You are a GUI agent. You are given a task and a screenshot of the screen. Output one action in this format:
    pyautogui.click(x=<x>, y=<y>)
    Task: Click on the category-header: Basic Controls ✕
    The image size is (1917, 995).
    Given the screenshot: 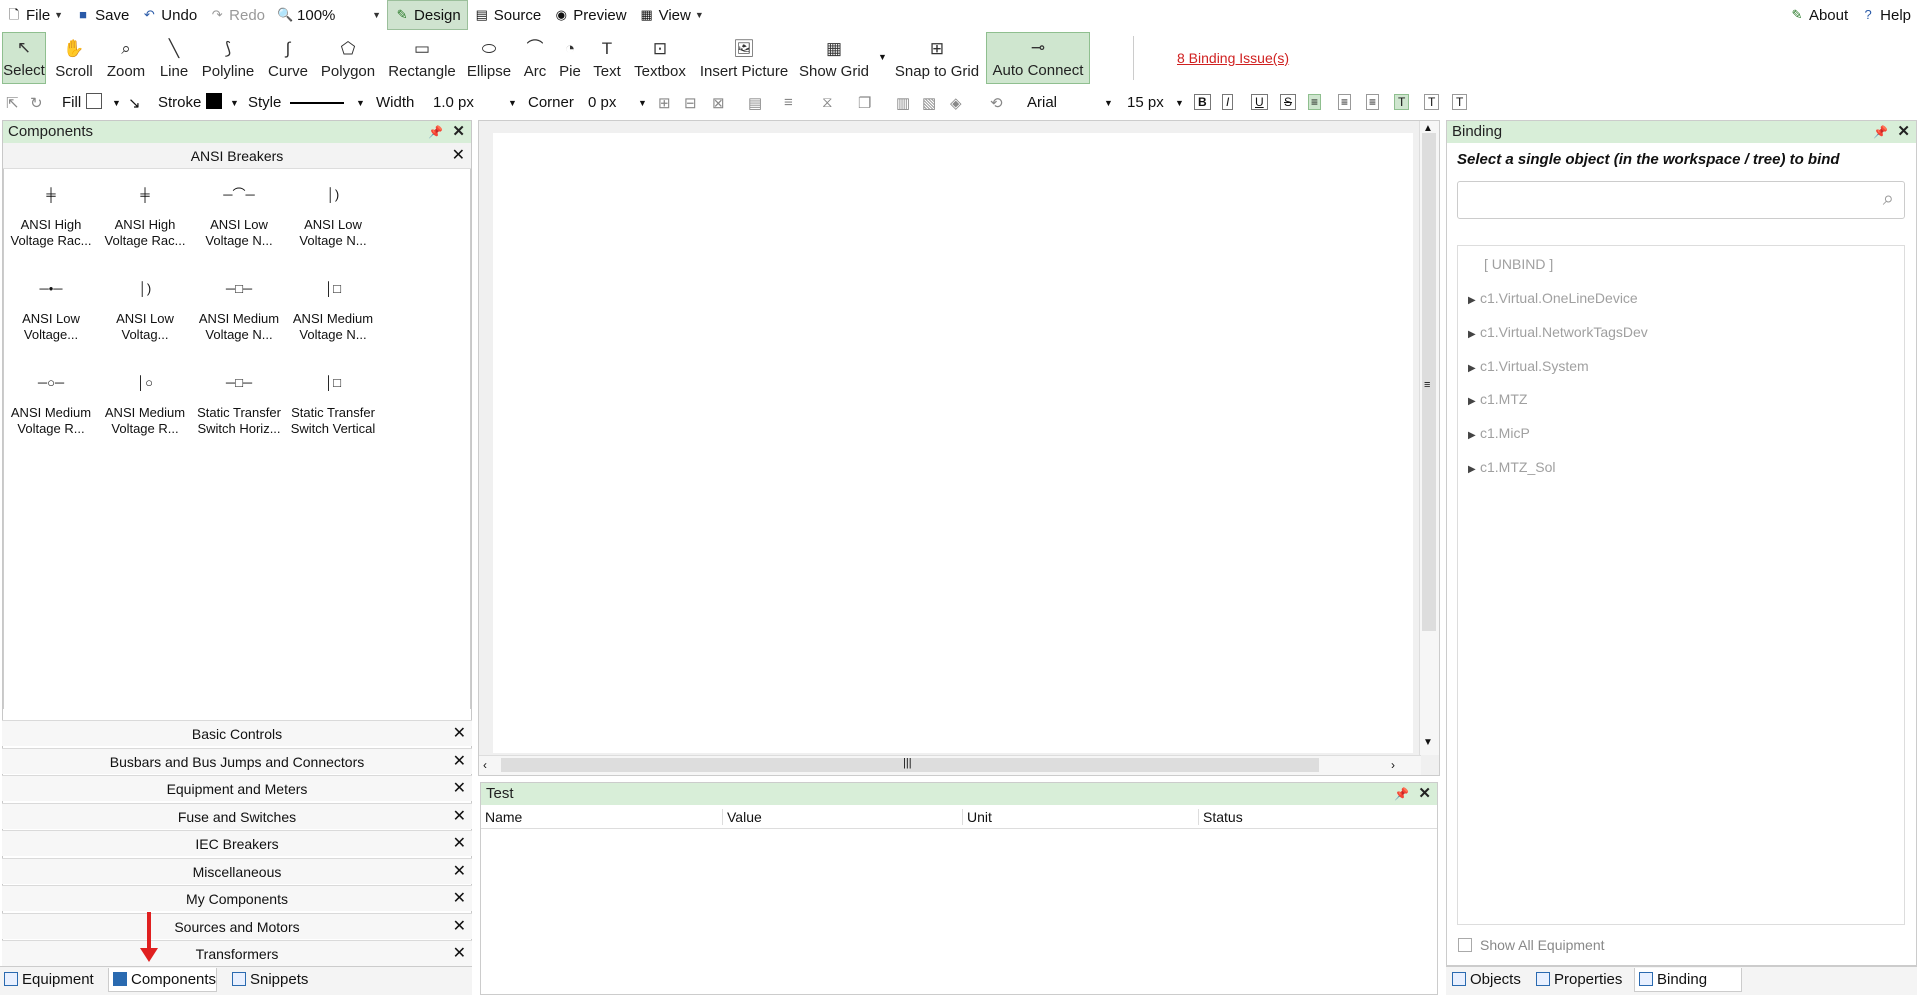 What is the action you would take?
    pyautogui.click(x=237, y=733)
    